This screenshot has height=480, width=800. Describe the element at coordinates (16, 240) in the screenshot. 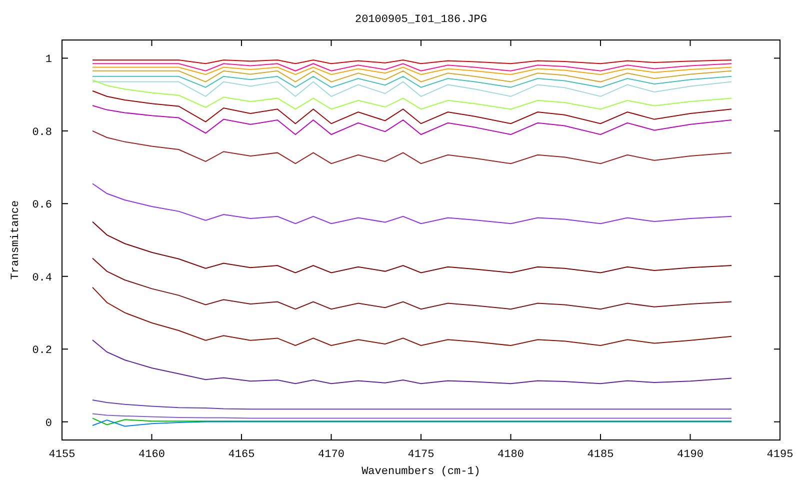

I see `y-axis-label: Transmitance` at that location.